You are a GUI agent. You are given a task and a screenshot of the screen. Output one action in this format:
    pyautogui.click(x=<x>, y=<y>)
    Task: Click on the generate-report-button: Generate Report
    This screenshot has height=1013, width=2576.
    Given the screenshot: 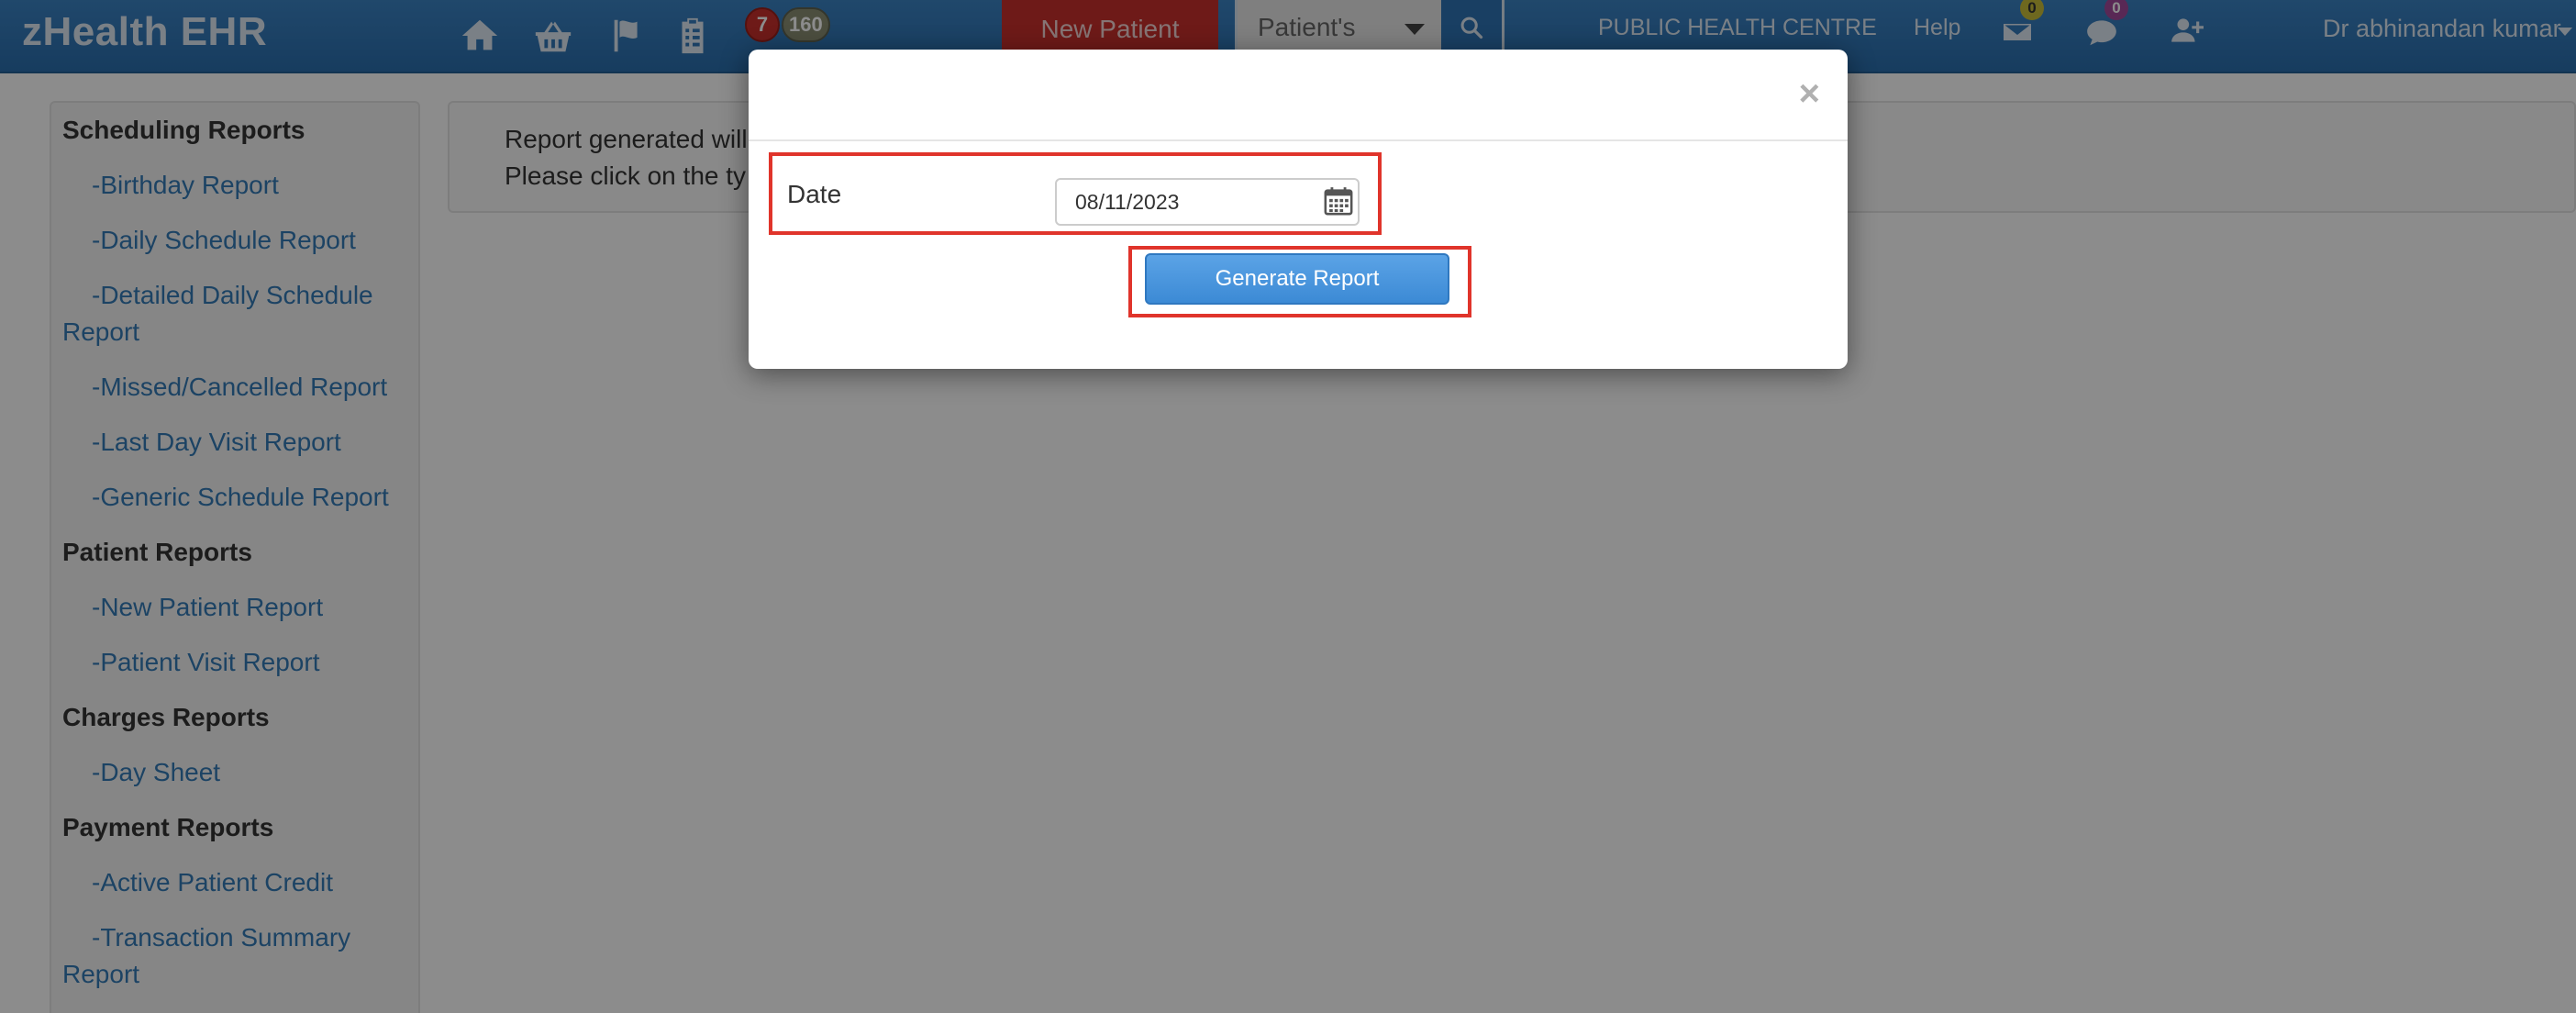 What is the action you would take?
    pyautogui.click(x=1297, y=279)
    